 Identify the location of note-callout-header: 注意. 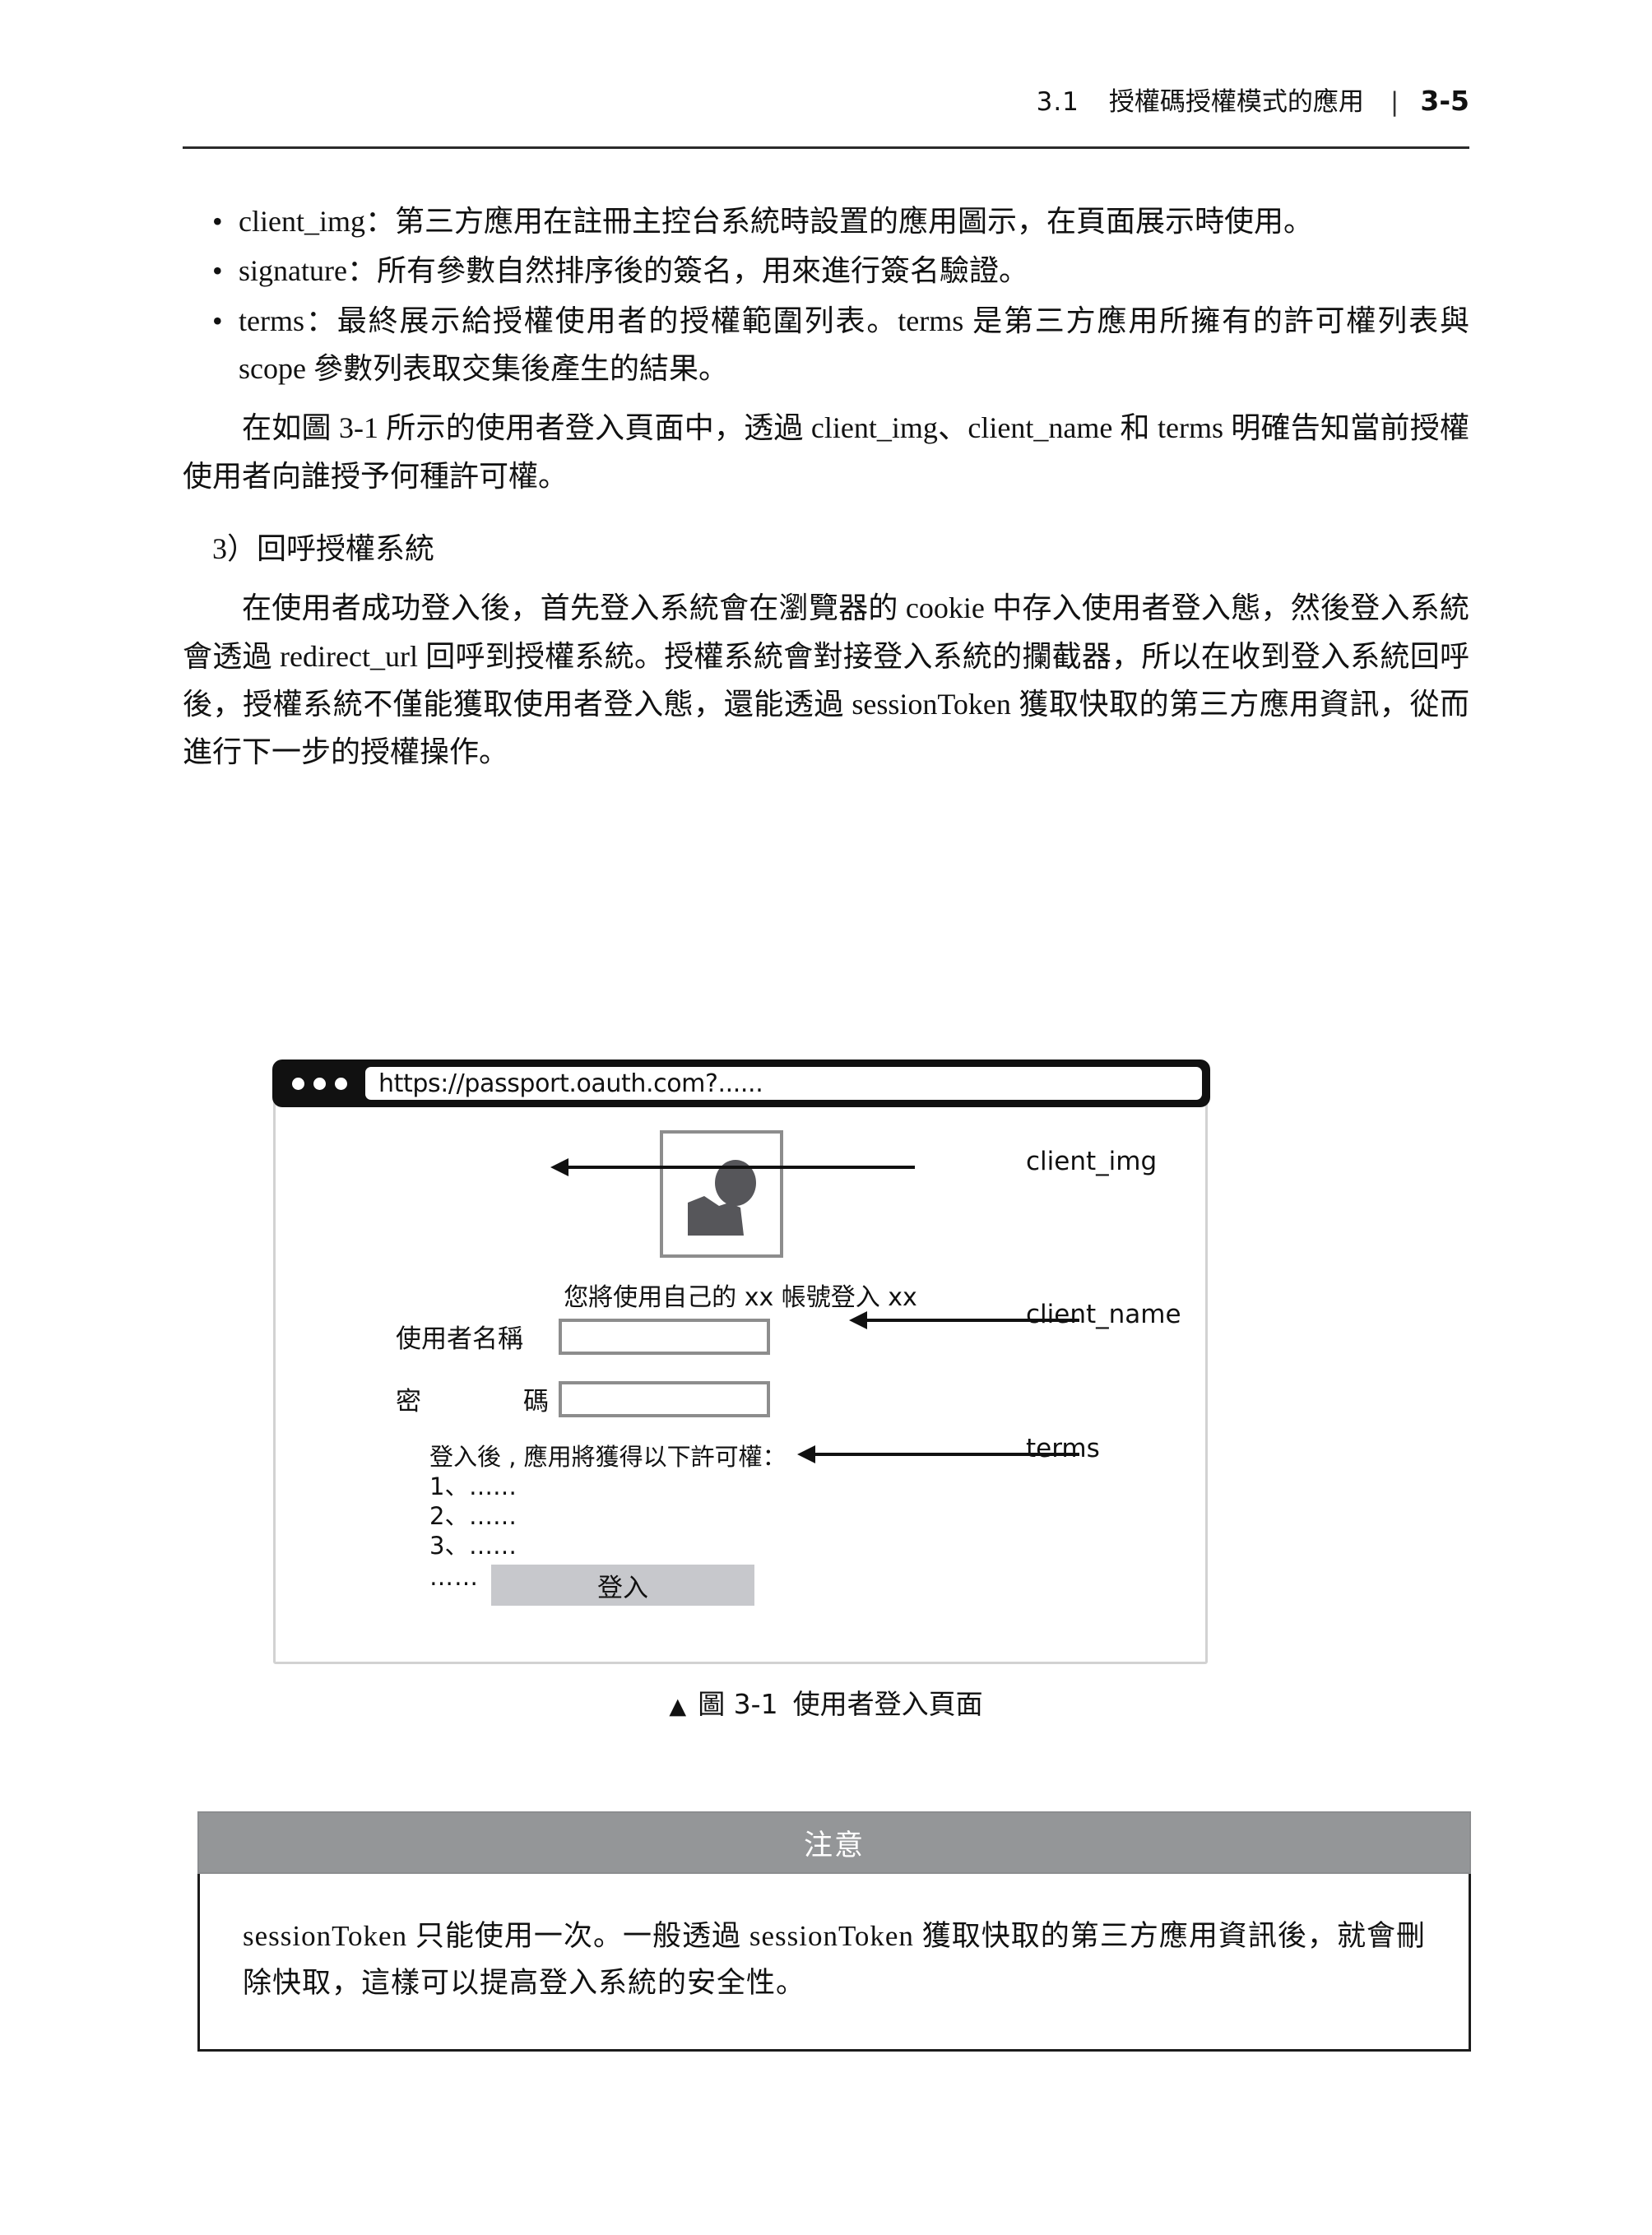
(834, 1842).